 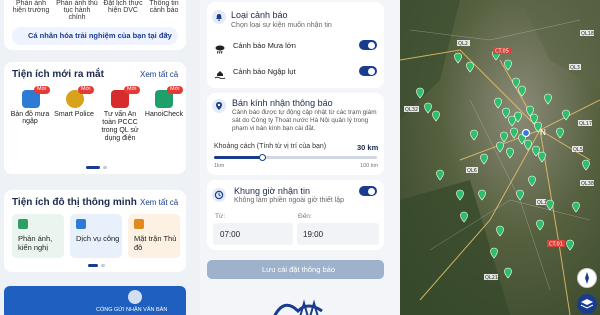 I want to click on to-time-field: 19:00, so click(x=338, y=234).